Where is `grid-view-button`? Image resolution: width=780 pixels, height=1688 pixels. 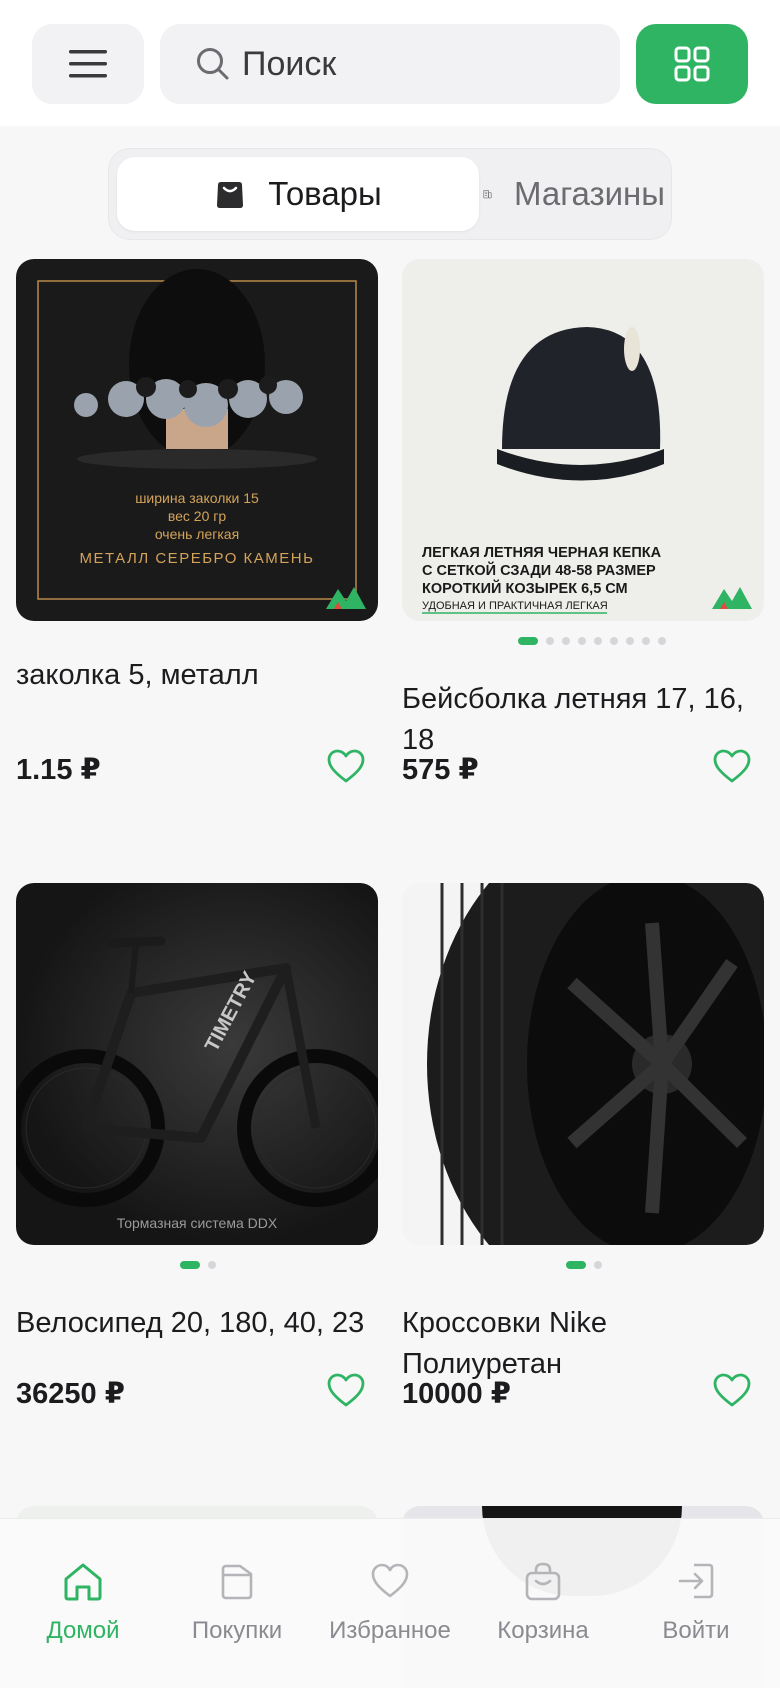 grid-view-button is located at coordinates (692, 64).